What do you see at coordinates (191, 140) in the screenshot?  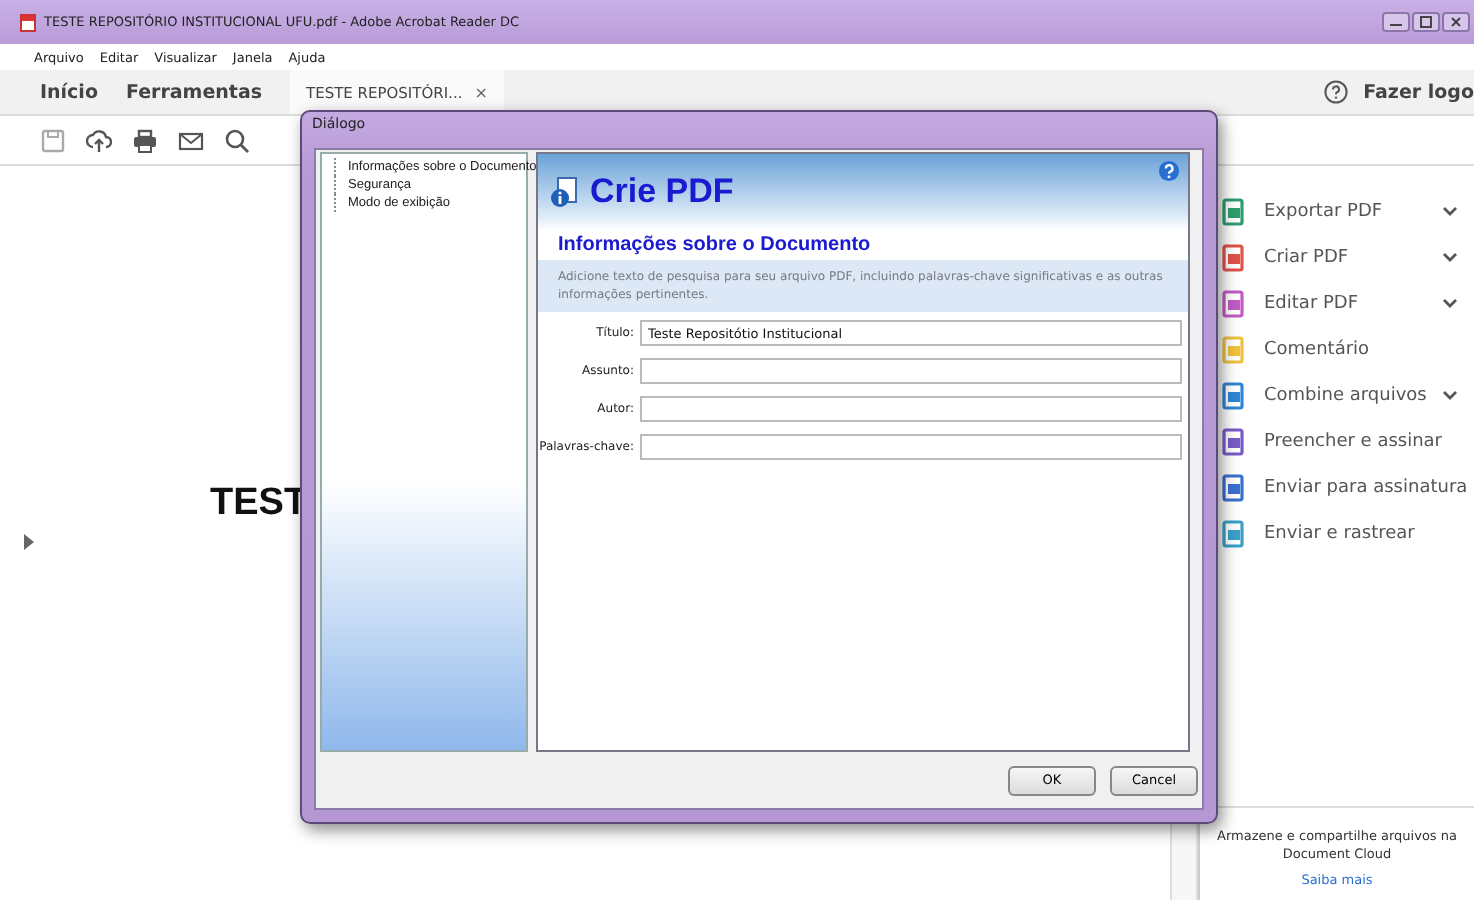 I see `mail-icon` at bounding box center [191, 140].